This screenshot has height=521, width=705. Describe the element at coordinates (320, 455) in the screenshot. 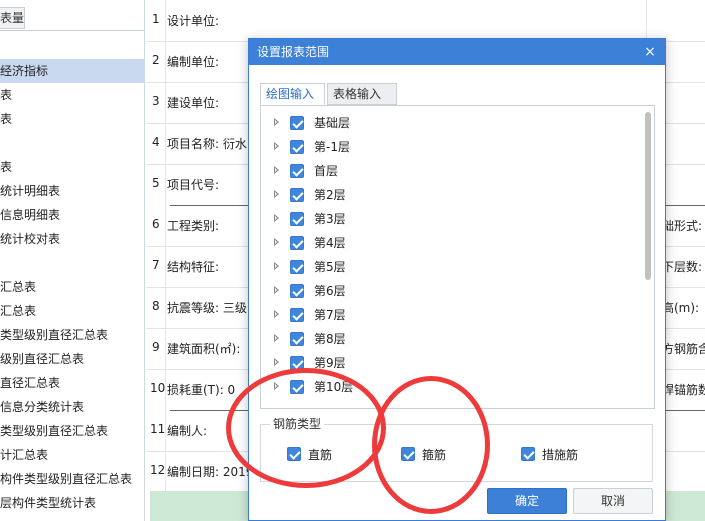

I see `rebar-option-label: 直筋` at that location.